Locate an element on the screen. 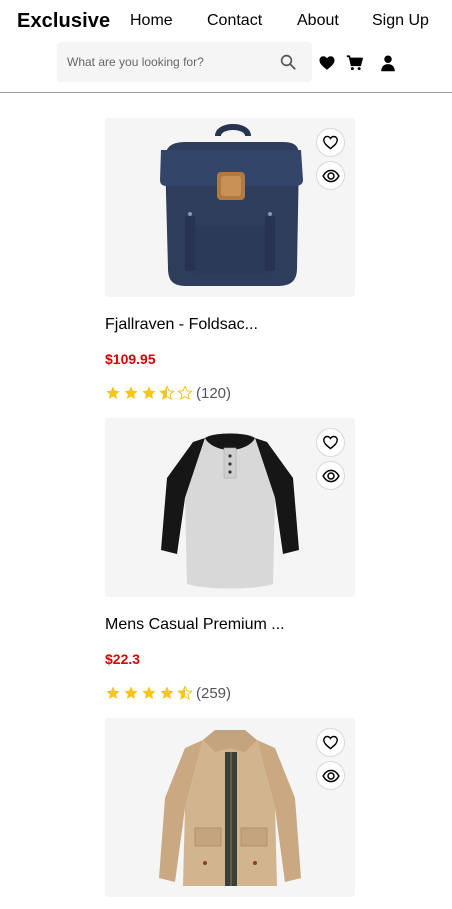 The image size is (452, 909). nav-sign-up: Sign Up is located at coordinates (400, 21).